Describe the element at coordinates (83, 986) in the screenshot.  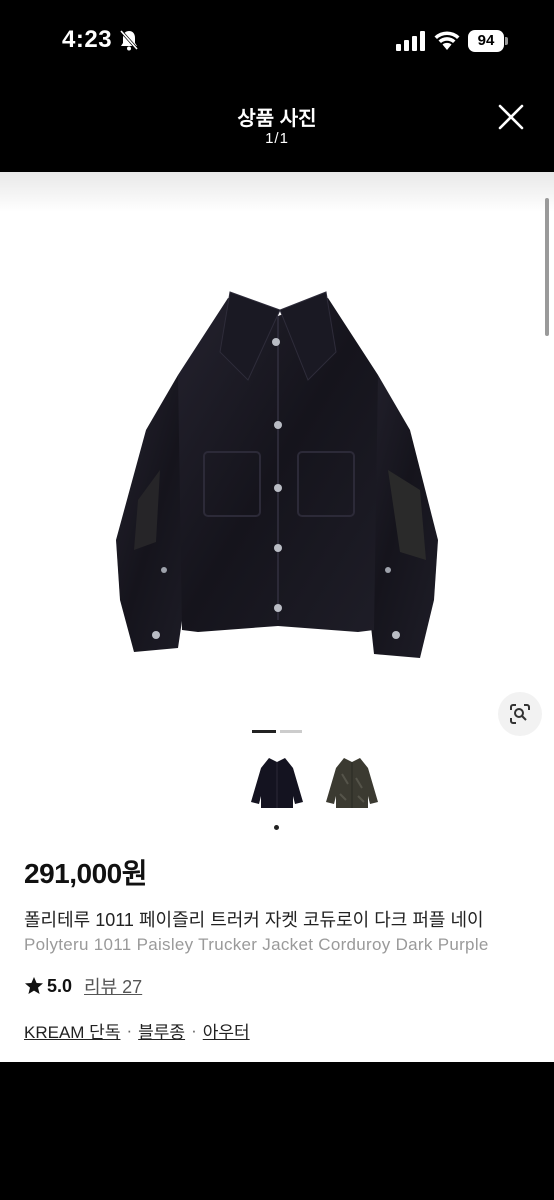
I see `rating-row: 5.0 리뷰 27` at that location.